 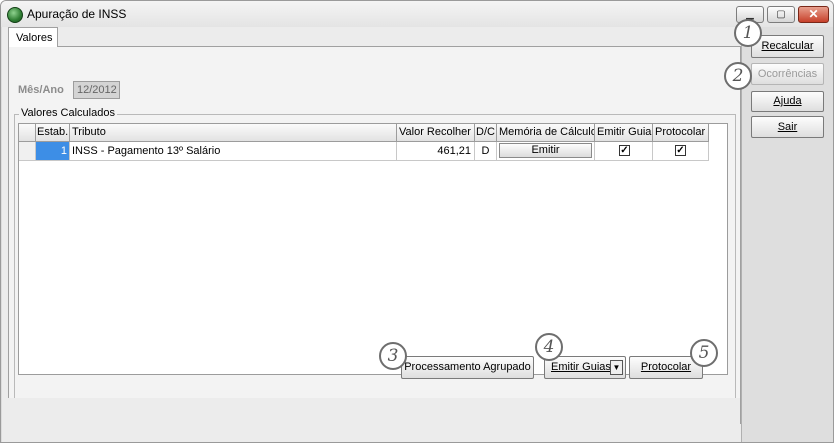 What do you see at coordinates (96, 90) in the screenshot?
I see `mes-ano-field: 12/2012` at bounding box center [96, 90].